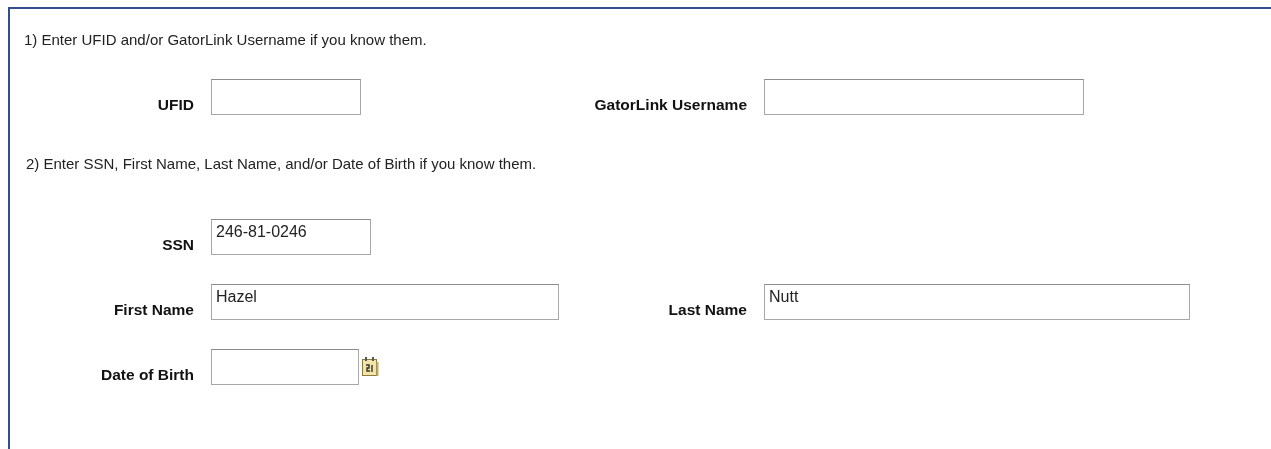 Image resolution: width=1271 pixels, height=449 pixels. What do you see at coordinates (154, 310) in the screenshot?
I see `field-label: First Name` at bounding box center [154, 310].